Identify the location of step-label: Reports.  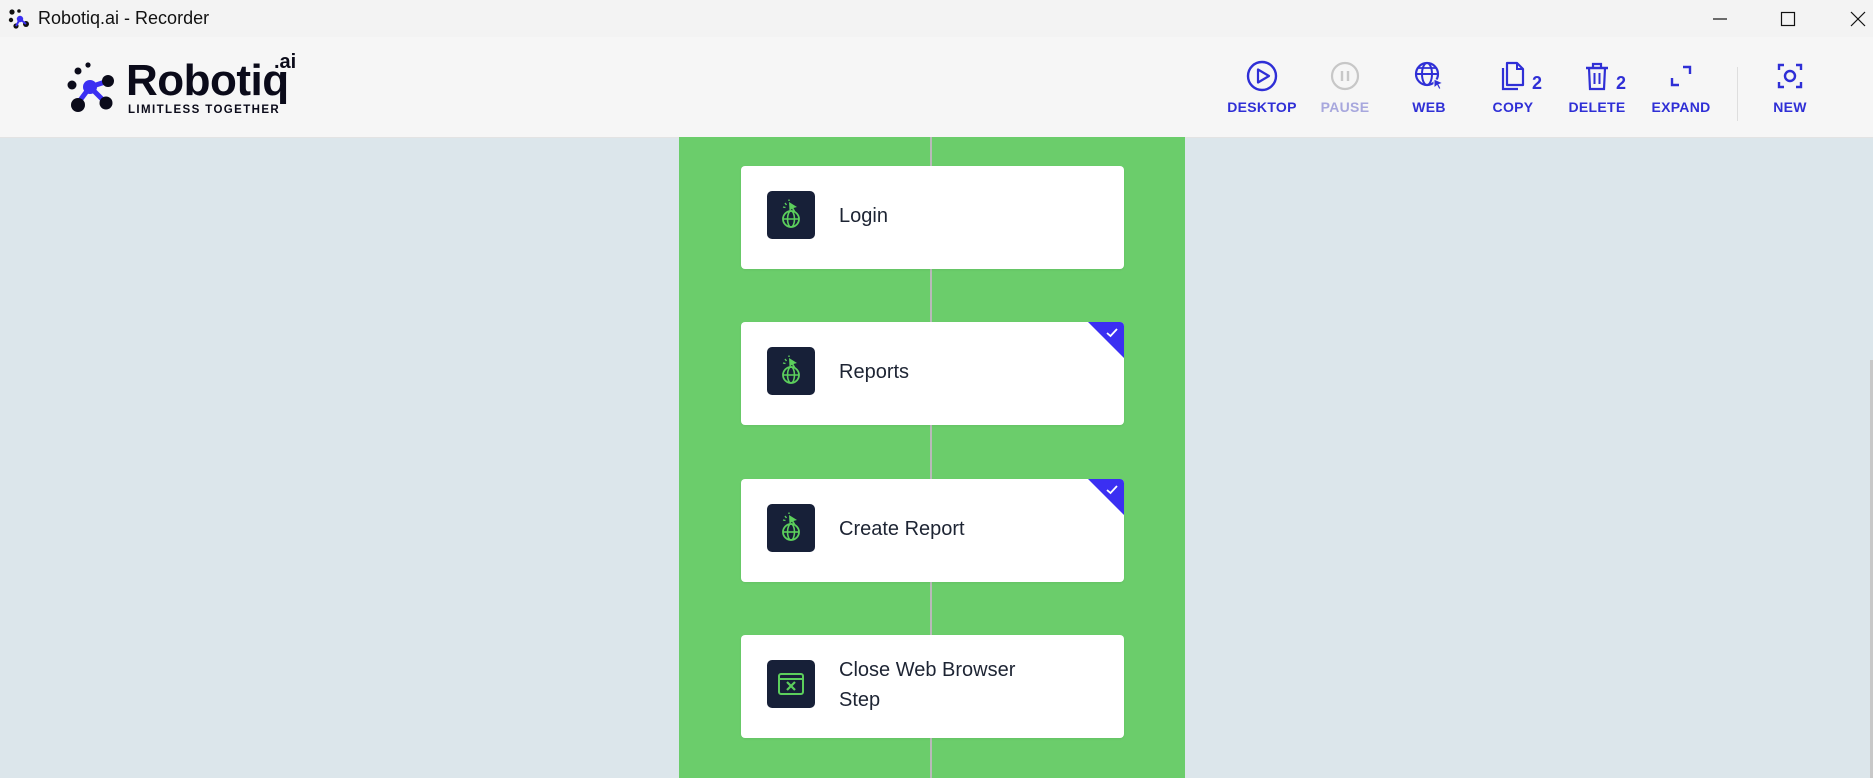
(874, 372).